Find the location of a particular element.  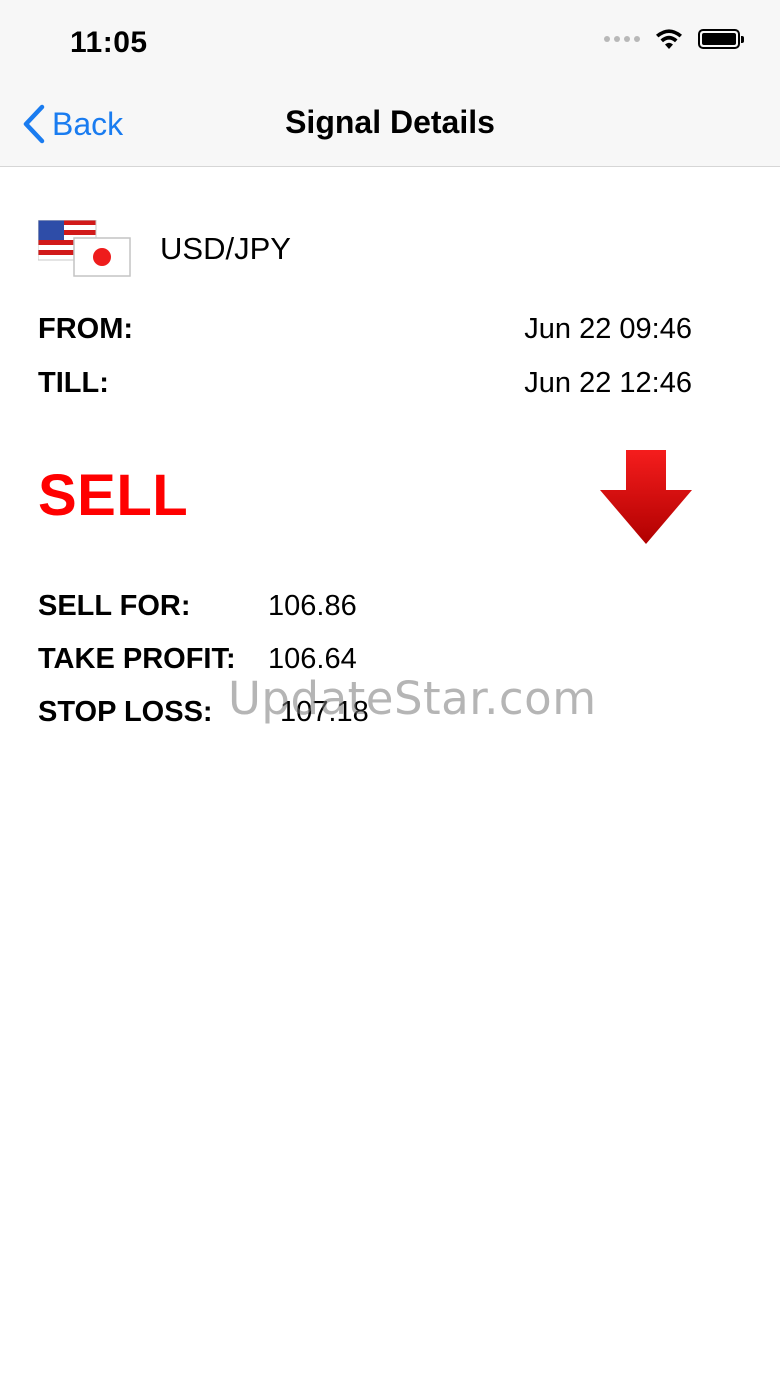

detail-value-sell-for: 106.86 is located at coordinates (312, 606).